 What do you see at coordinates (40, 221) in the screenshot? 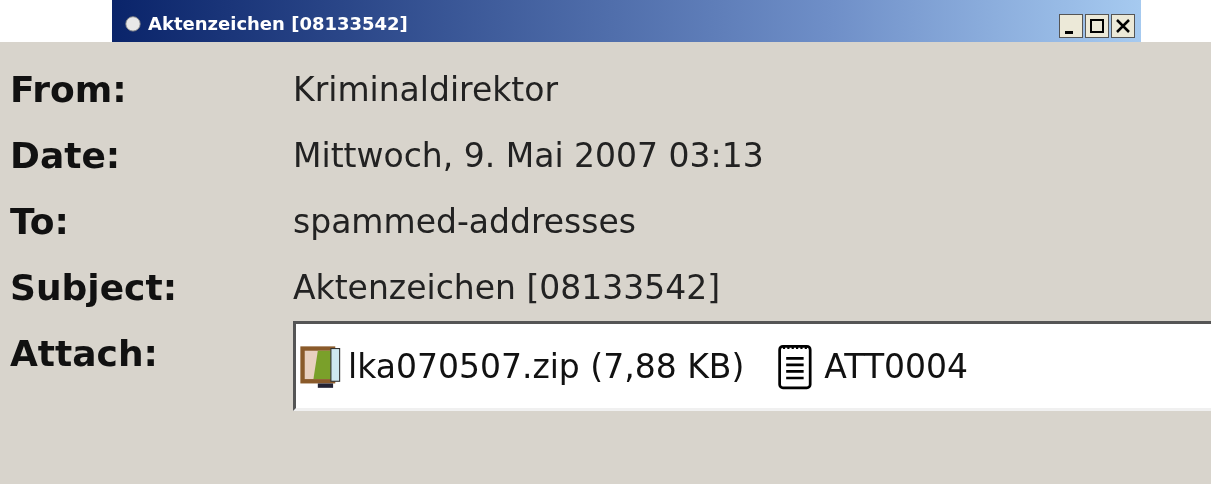
I see `field-label: To:` at bounding box center [40, 221].